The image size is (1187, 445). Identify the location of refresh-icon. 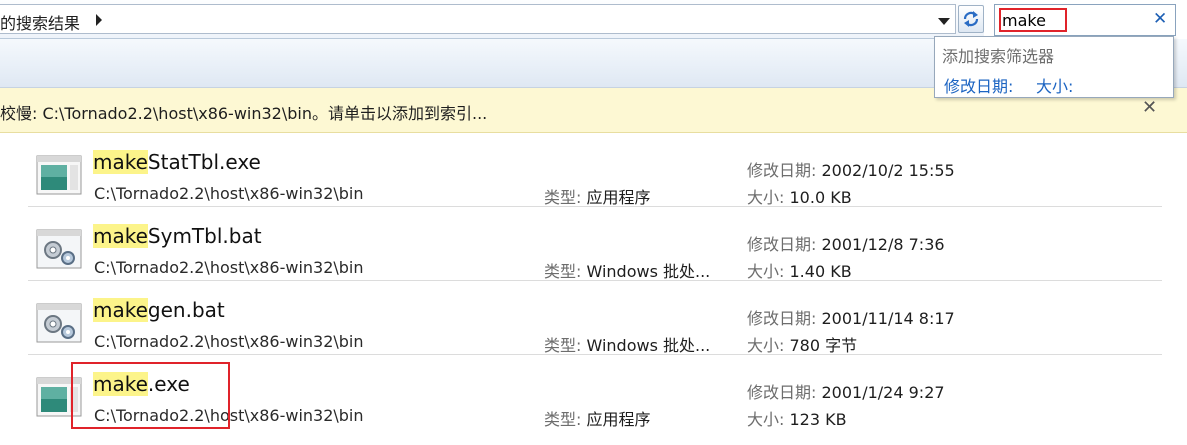
(971, 19).